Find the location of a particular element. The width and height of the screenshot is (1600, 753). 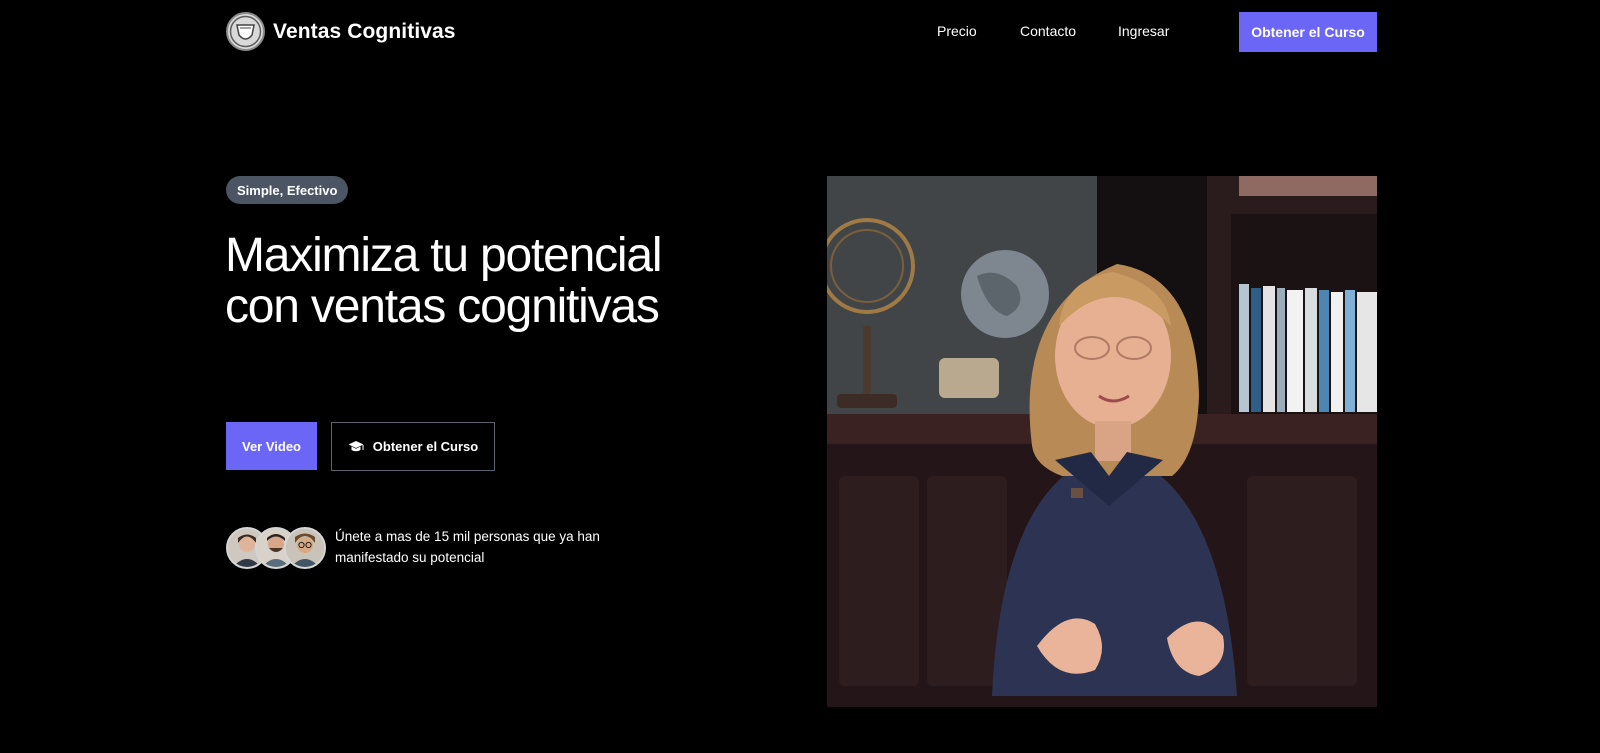

avatar is located at coordinates (305, 548).